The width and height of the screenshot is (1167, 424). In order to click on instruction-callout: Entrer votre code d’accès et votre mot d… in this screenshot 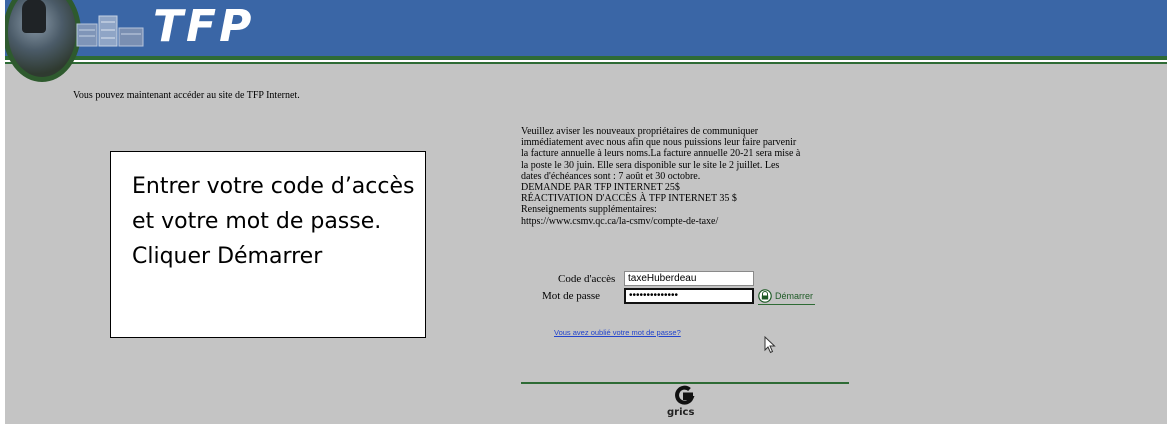, I will do `click(268, 244)`.